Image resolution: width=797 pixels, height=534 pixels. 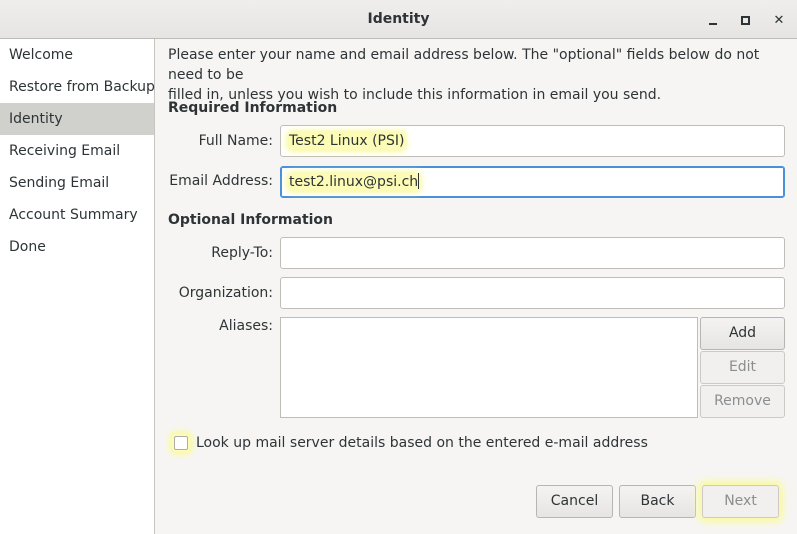 What do you see at coordinates (657, 501) in the screenshot?
I see `back-button: Back` at bounding box center [657, 501].